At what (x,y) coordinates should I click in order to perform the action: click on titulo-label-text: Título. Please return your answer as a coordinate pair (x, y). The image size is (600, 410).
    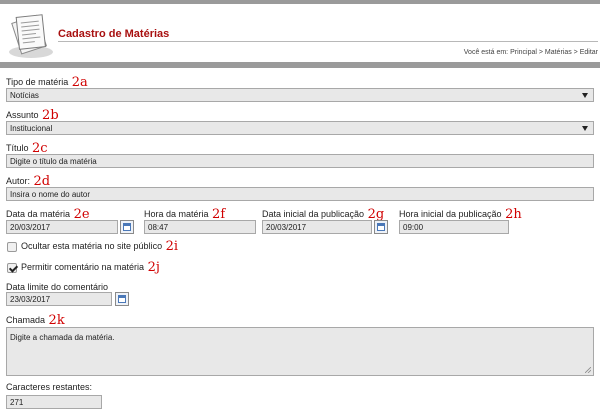
    Looking at the image, I should click on (17, 148).